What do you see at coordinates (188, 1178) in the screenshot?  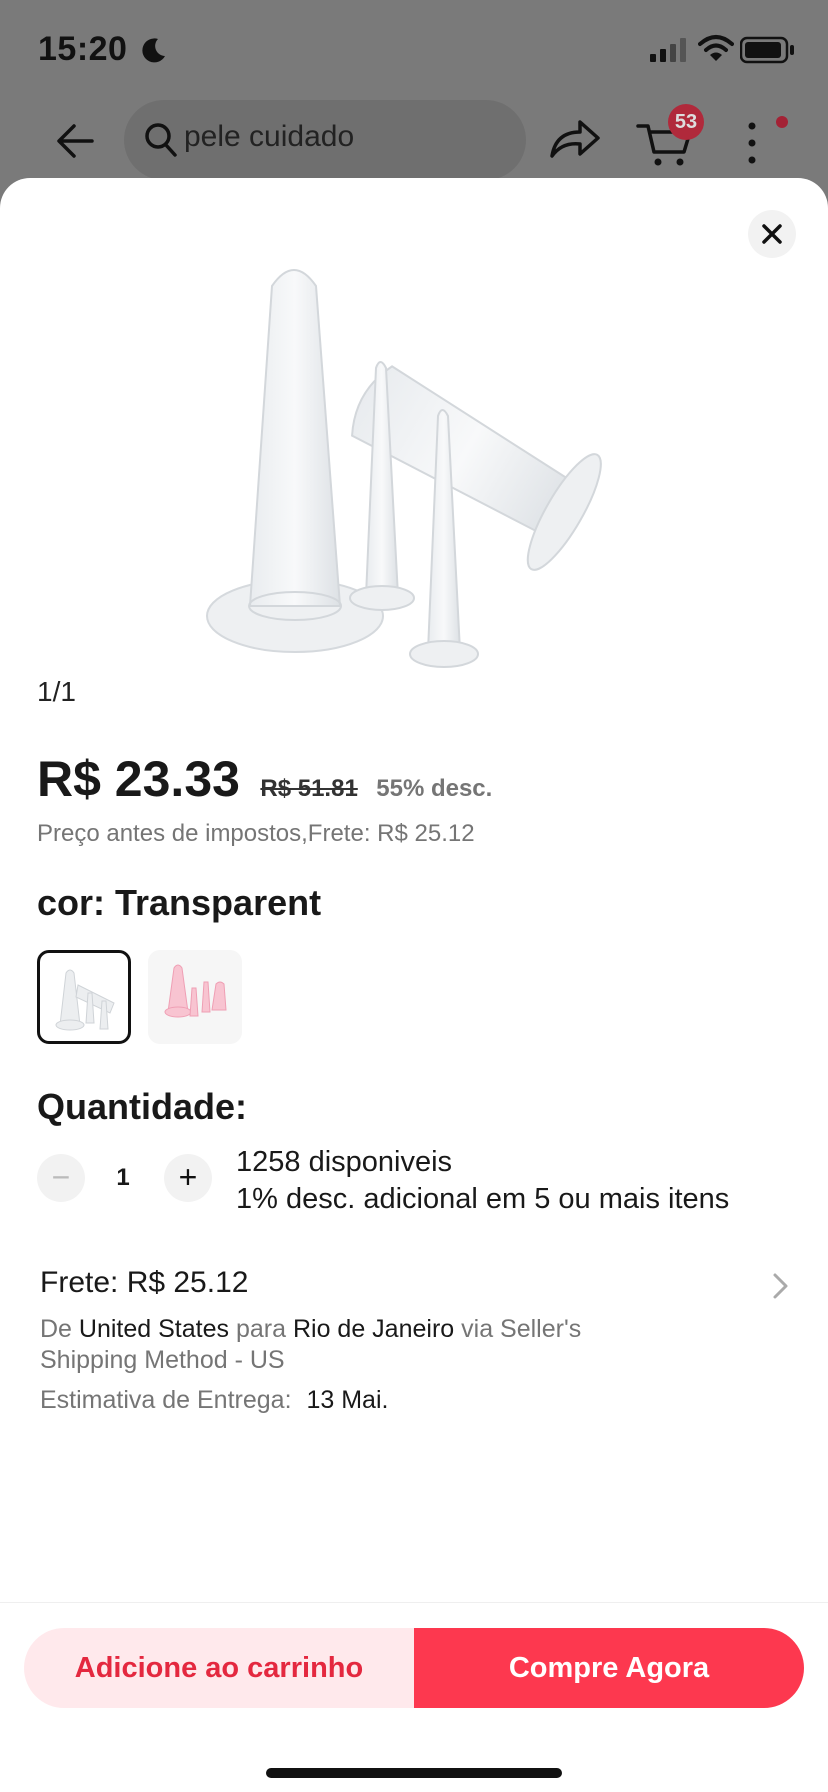 I see `quantity-increase-button: +` at bounding box center [188, 1178].